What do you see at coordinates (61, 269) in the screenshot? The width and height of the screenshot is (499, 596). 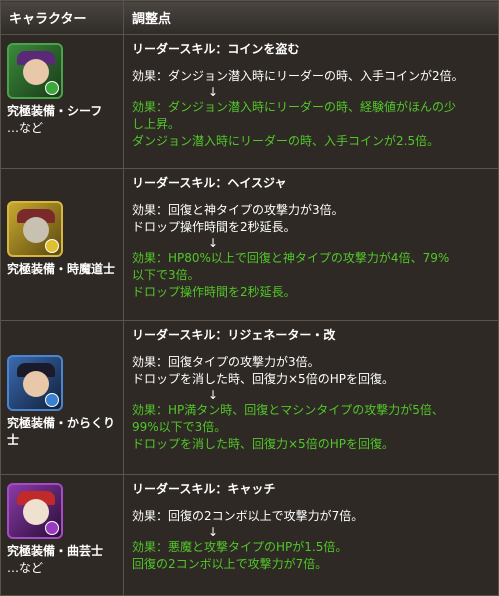 I see `character-name: 究極装備・時魔道士` at bounding box center [61, 269].